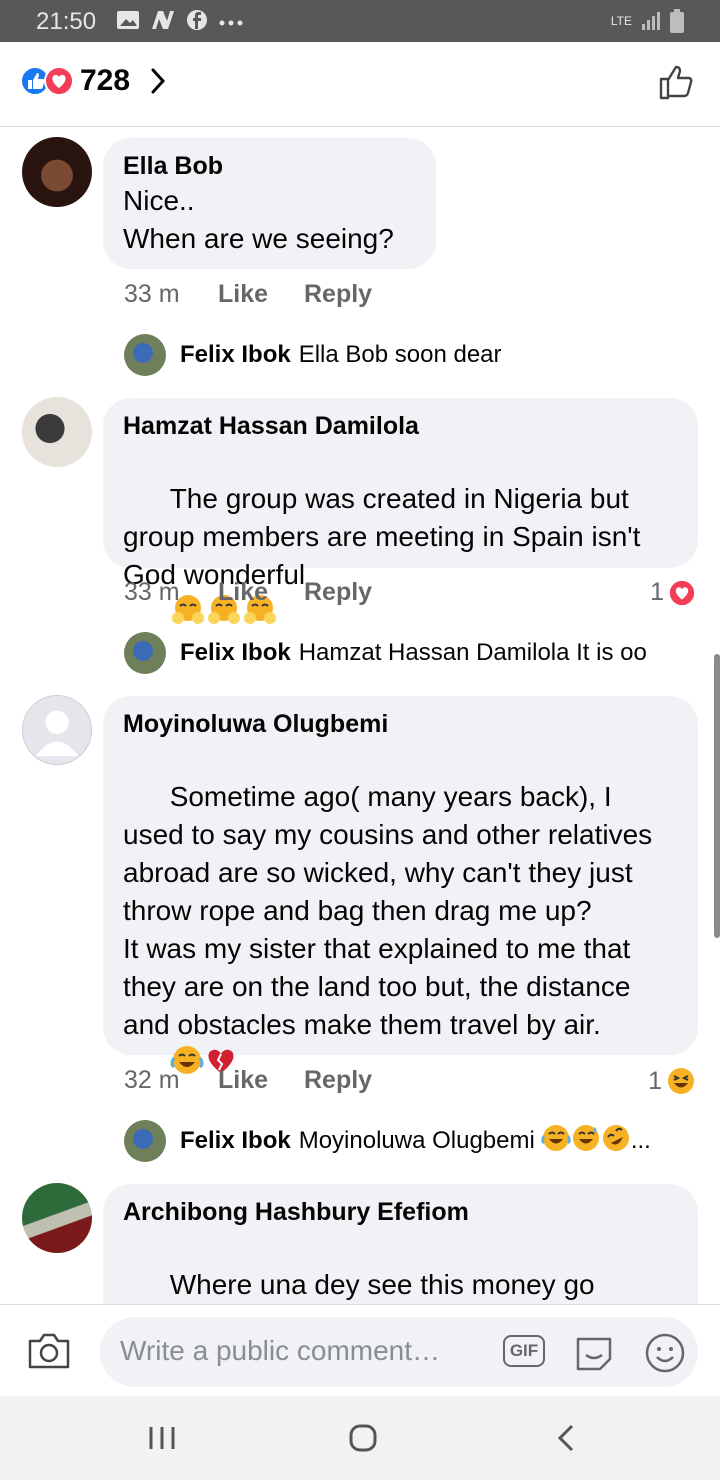 The height and width of the screenshot is (1480, 720). What do you see at coordinates (677, 21) in the screenshot?
I see `battery-icon` at bounding box center [677, 21].